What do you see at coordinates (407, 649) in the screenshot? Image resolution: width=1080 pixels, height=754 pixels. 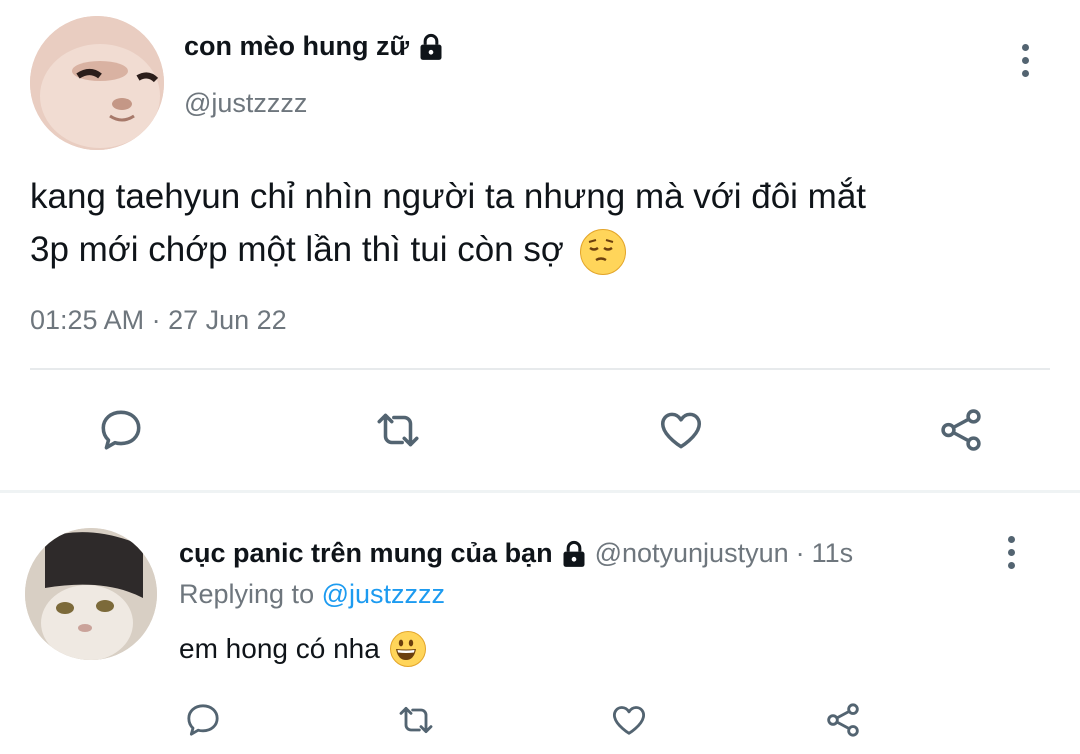 I see `grinning-face-emoji` at bounding box center [407, 649].